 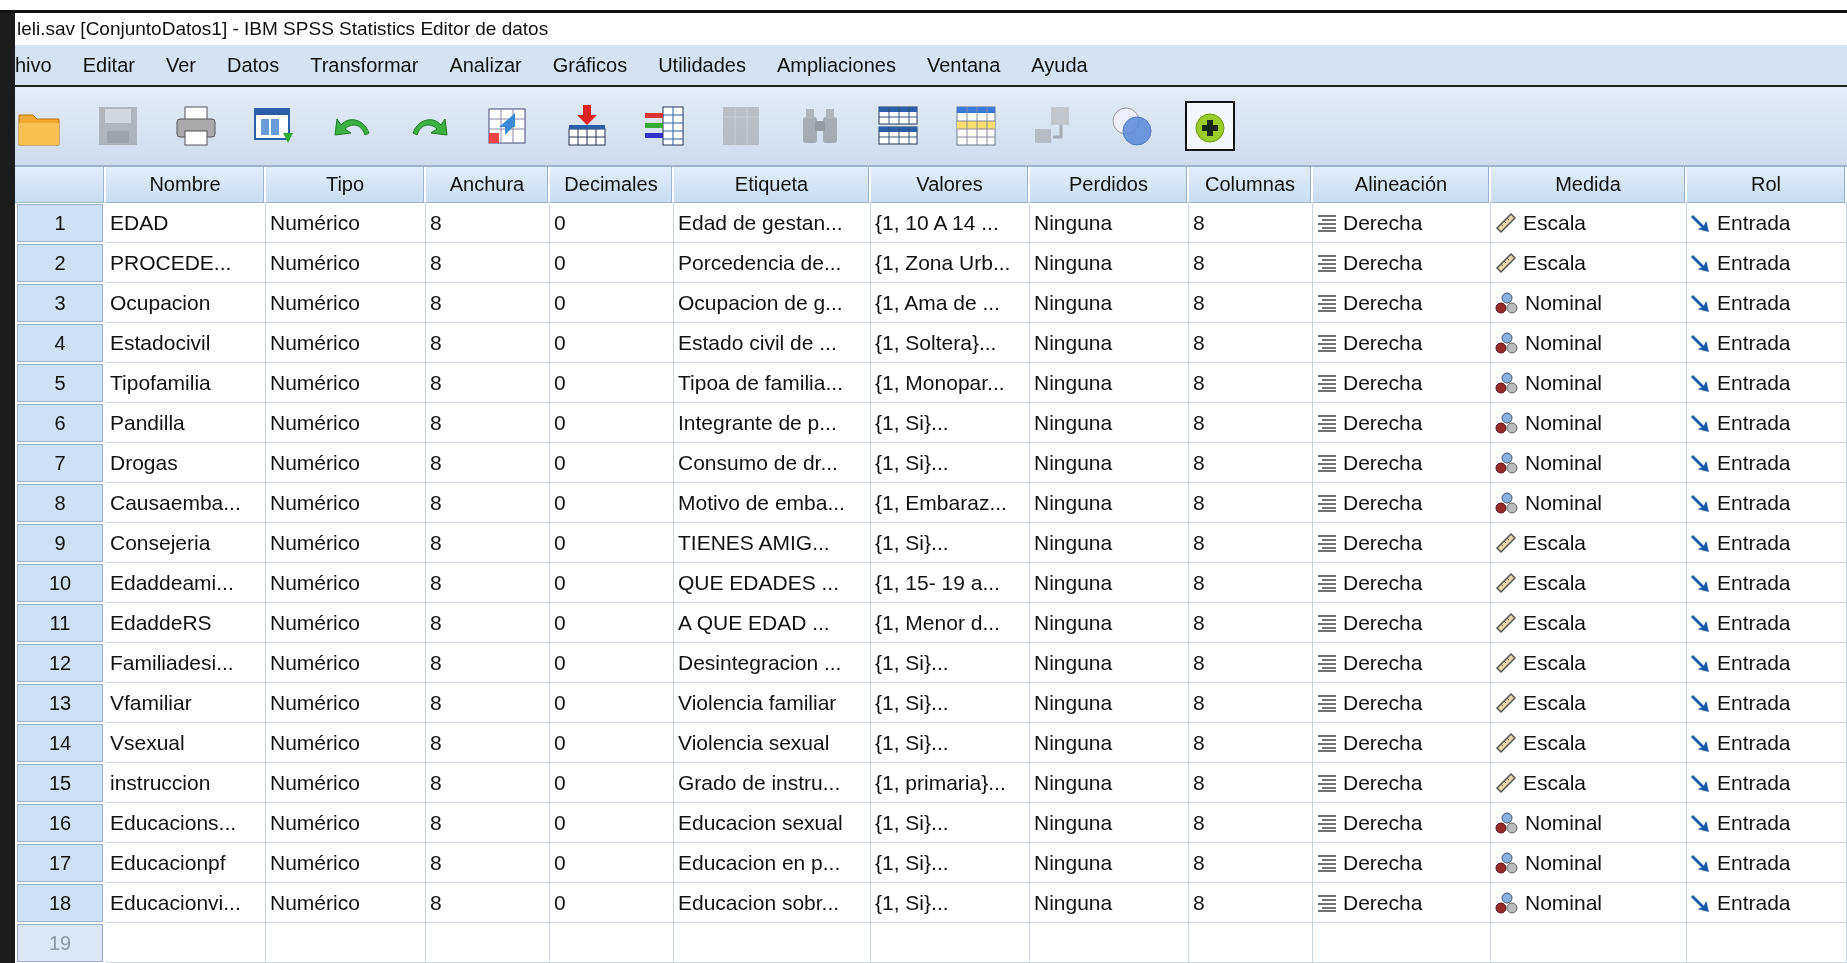 I want to click on menu-item: Gráficos, so click(x=589, y=65).